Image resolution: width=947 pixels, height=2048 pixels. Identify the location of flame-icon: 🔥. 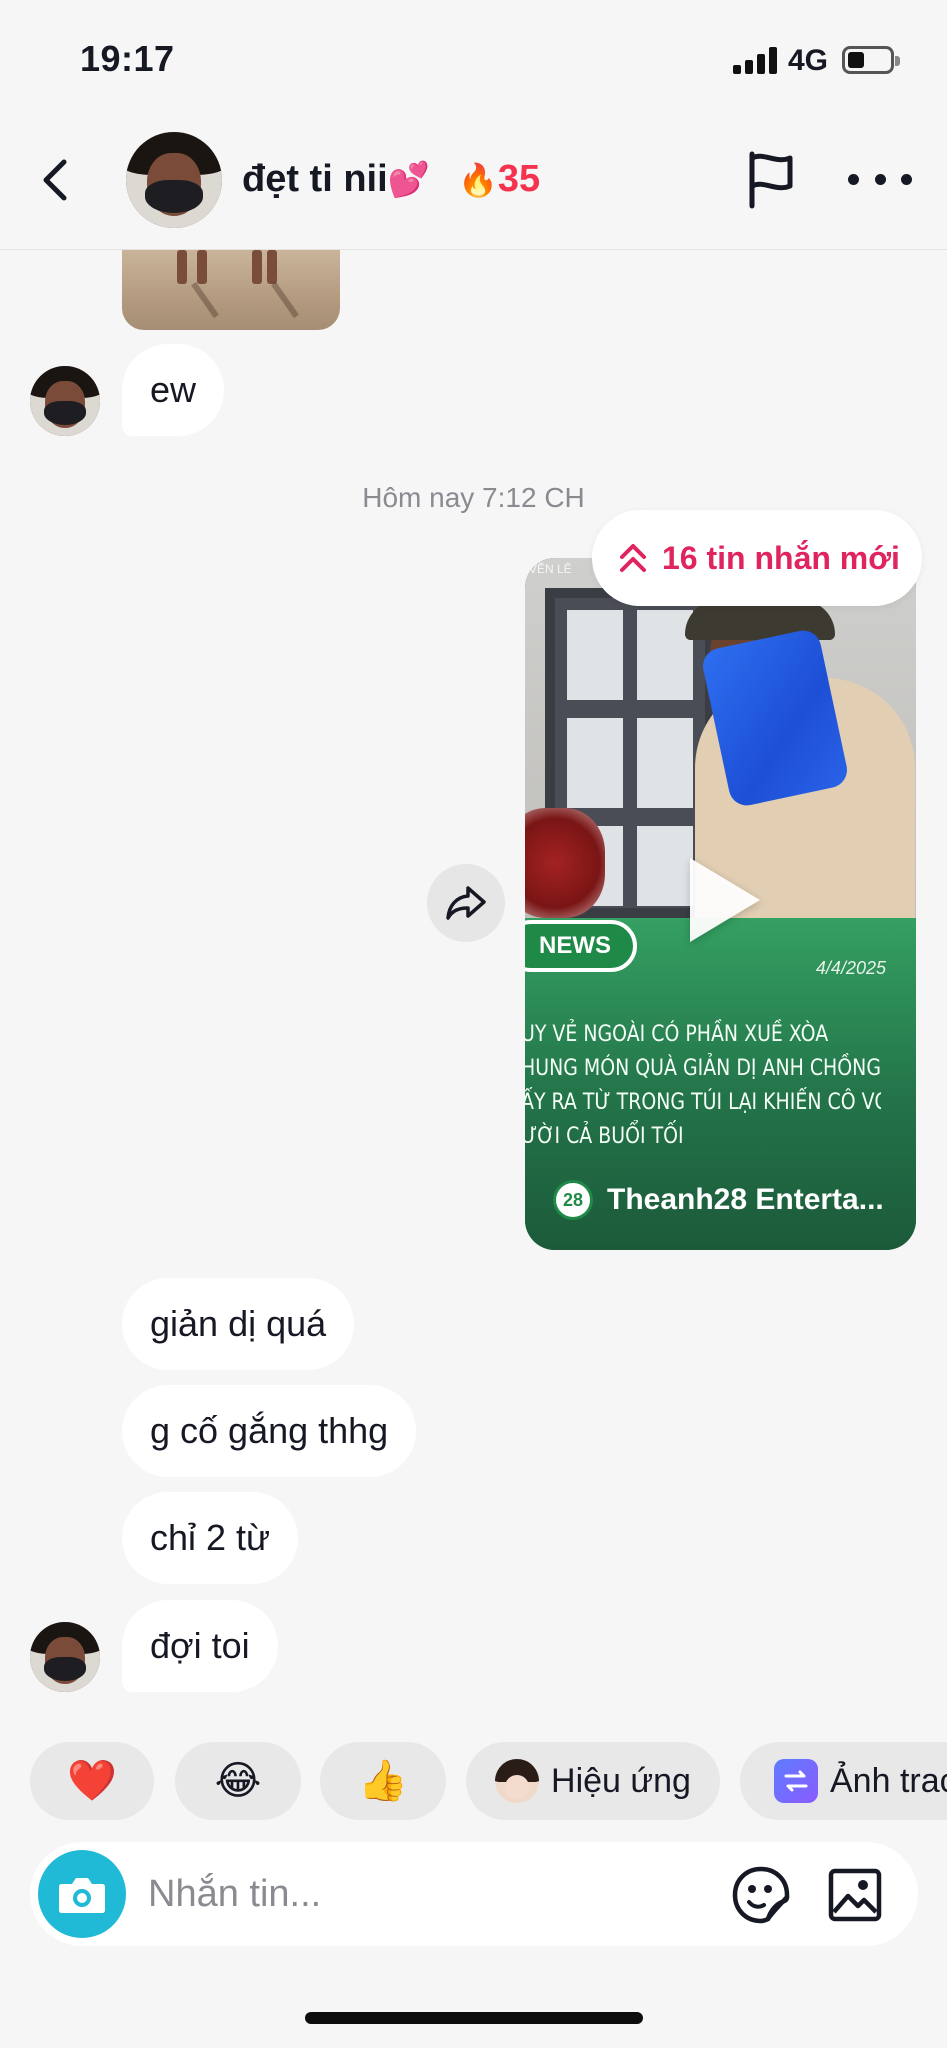
(478, 180).